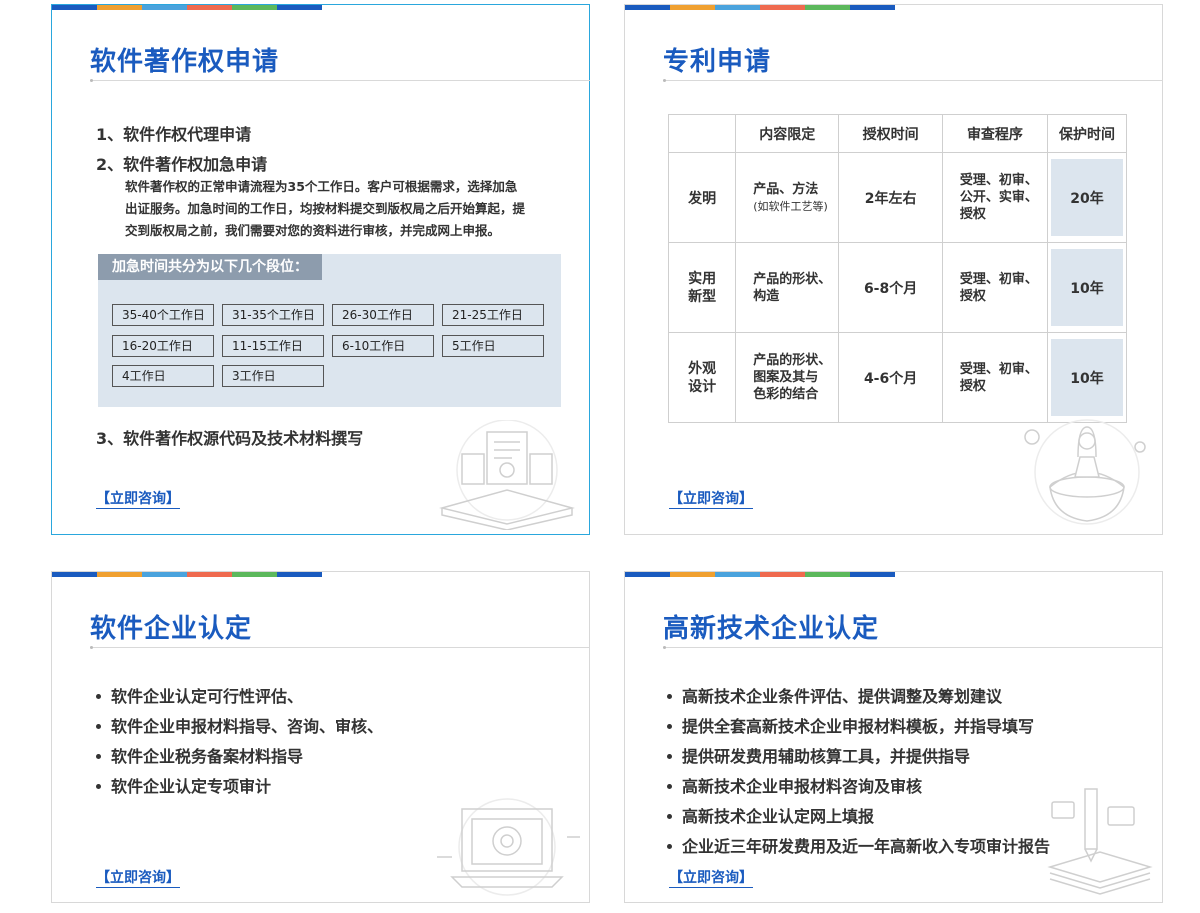 The height and width of the screenshot is (913, 1200). Describe the element at coordinates (786, 394) in the screenshot. I see `content-line: 色彩的结合` at that location.